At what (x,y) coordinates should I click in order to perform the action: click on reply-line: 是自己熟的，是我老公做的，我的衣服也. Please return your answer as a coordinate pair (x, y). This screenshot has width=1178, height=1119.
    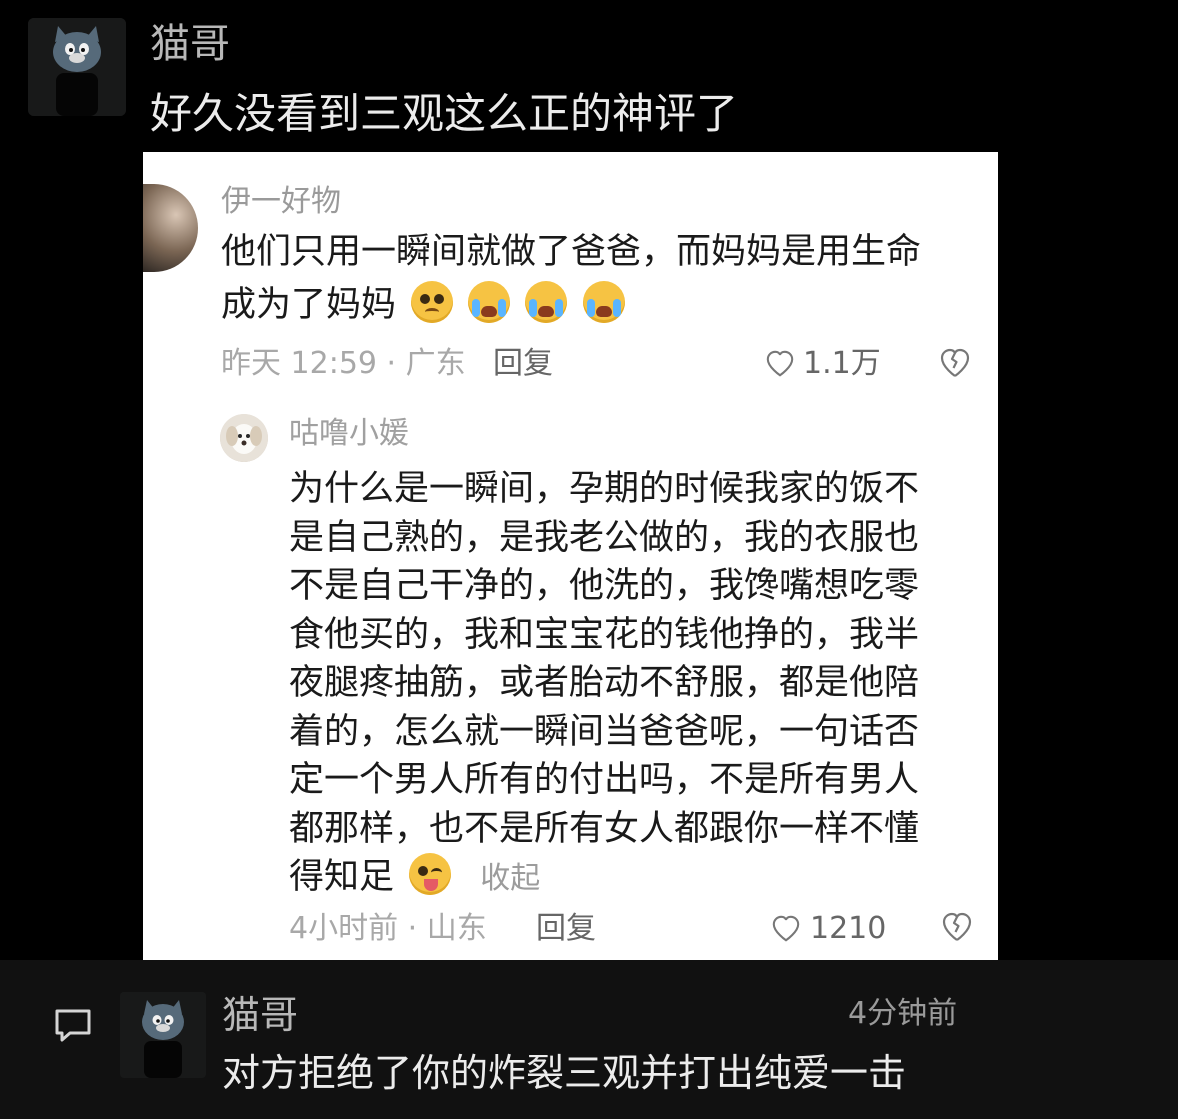
    Looking at the image, I should click on (604, 537).